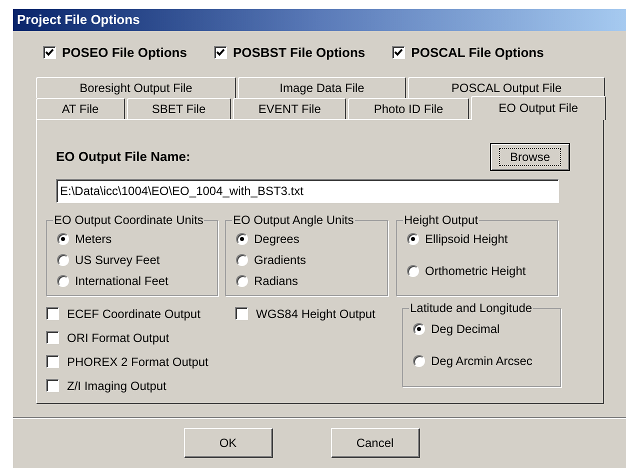 The image size is (626, 468). I want to click on radio-label: Orthometric Height, so click(475, 271).